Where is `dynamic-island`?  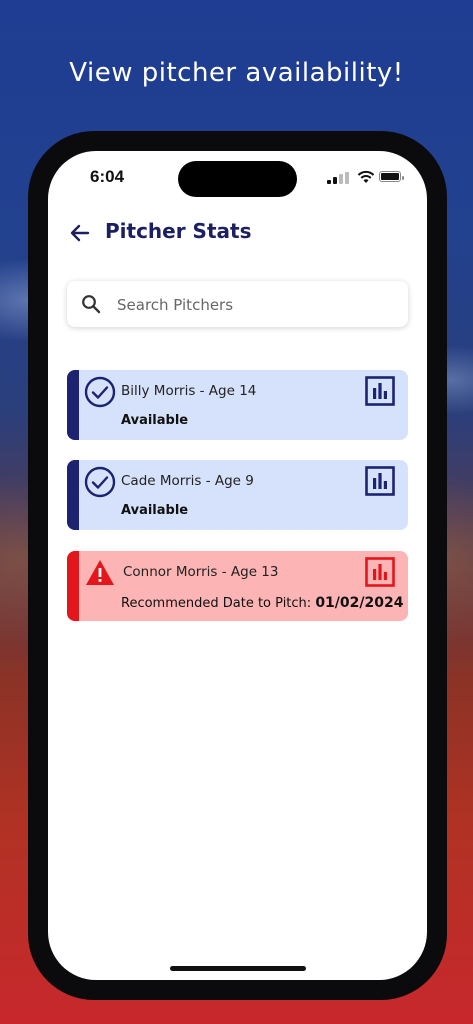
dynamic-island is located at coordinates (237, 179).